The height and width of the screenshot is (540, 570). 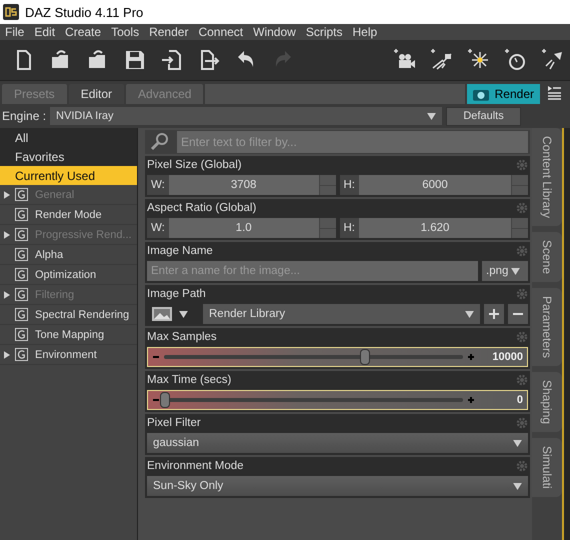 I want to click on menu-item: Help, so click(x=365, y=32).